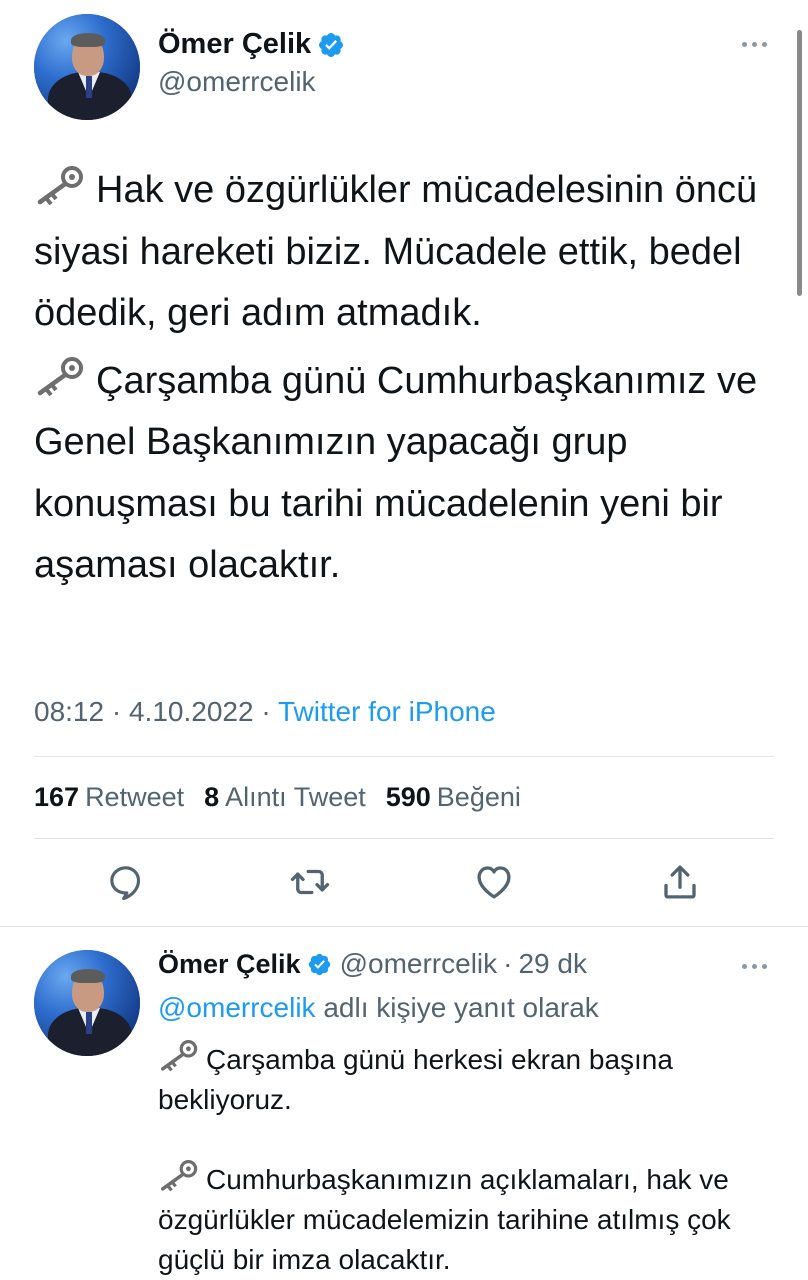  Describe the element at coordinates (212, 797) in the screenshot. I see `quotes-count: 8` at that location.